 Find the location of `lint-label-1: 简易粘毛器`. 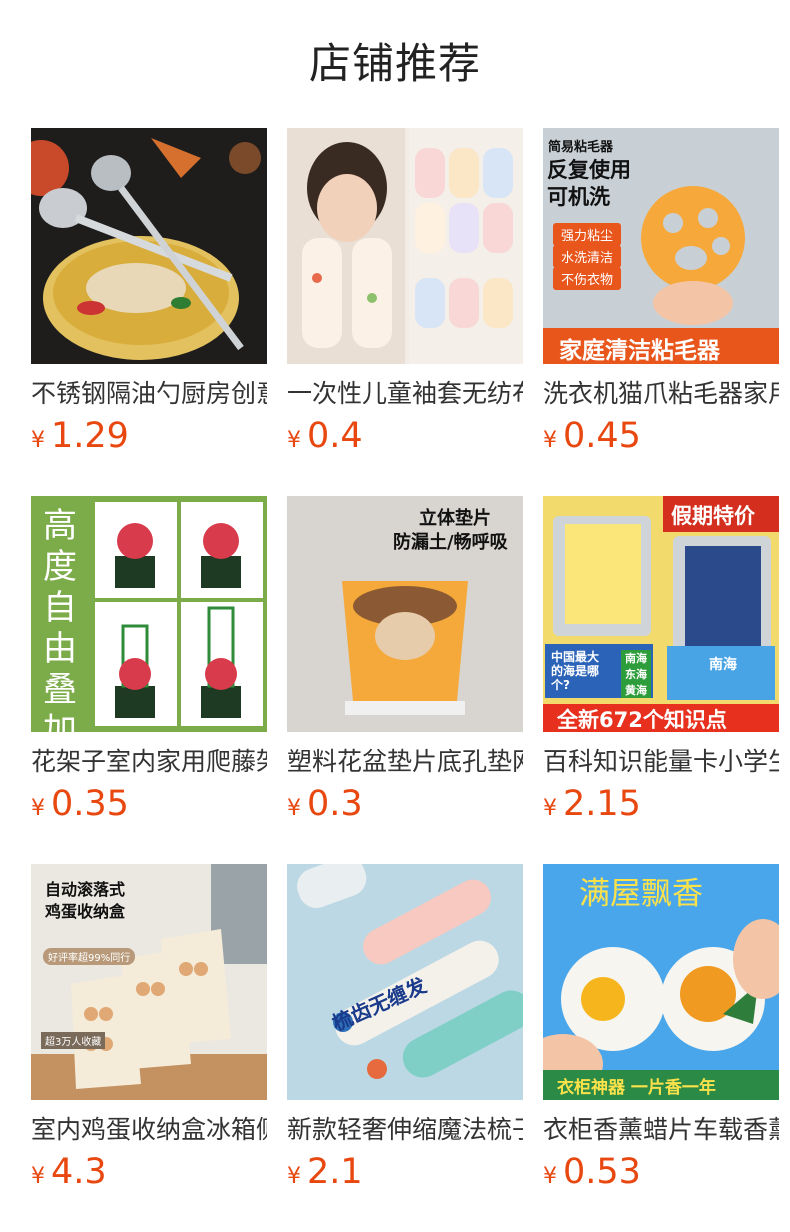

lint-label-1: 简易粘毛器 is located at coordinates (581, 147).